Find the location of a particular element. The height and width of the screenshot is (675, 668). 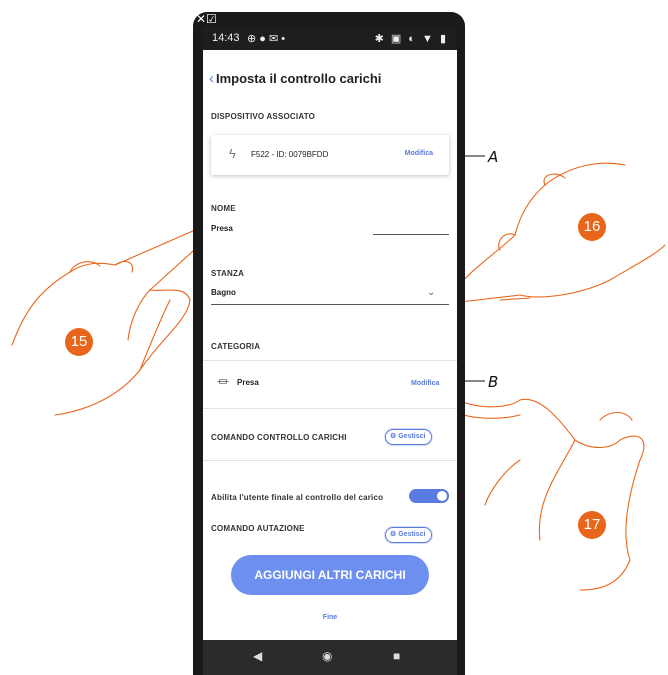

status-bar: 14:43 ⊕ ● ✉ • ✱ ▣ ◐ ▼ ▮ is located at coordinates (330, 39).